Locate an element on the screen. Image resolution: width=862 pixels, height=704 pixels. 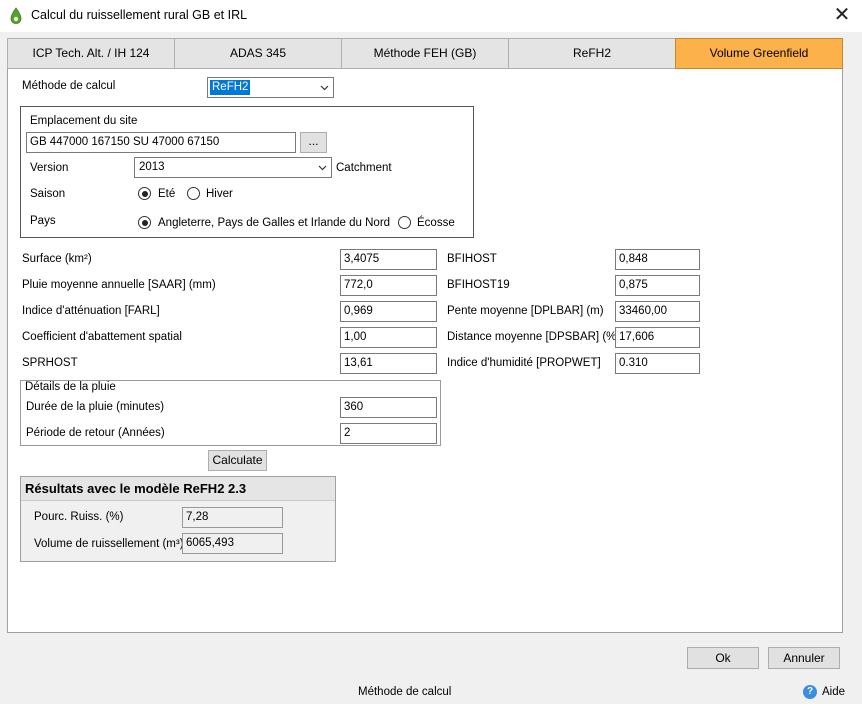
param-label: Pente moyenne [DPLBAR] (m) is located at coordinates (525, 311).